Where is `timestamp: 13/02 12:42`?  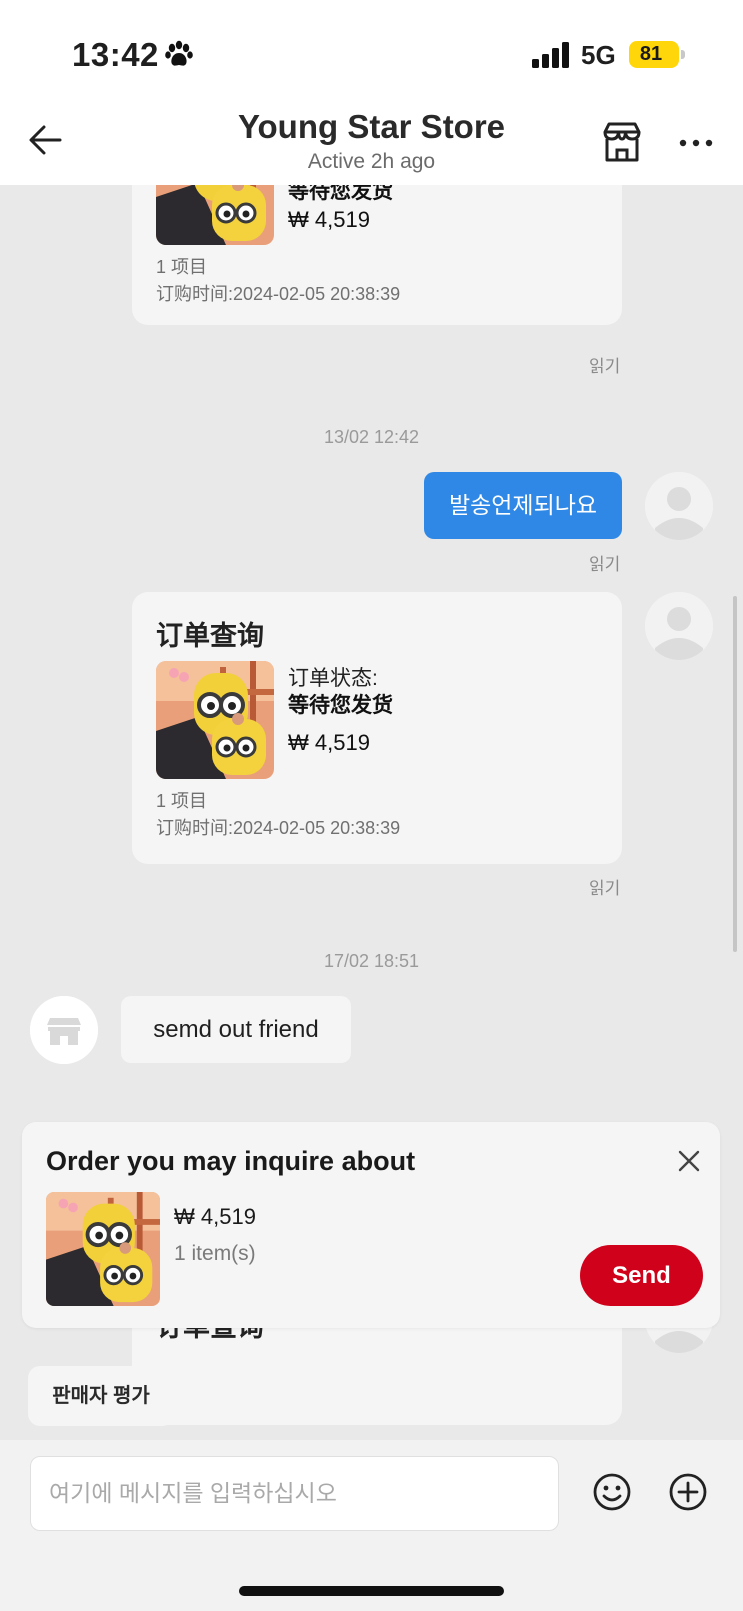 timestamp: 13/02 12:42 is located at coordinates (371, 437).